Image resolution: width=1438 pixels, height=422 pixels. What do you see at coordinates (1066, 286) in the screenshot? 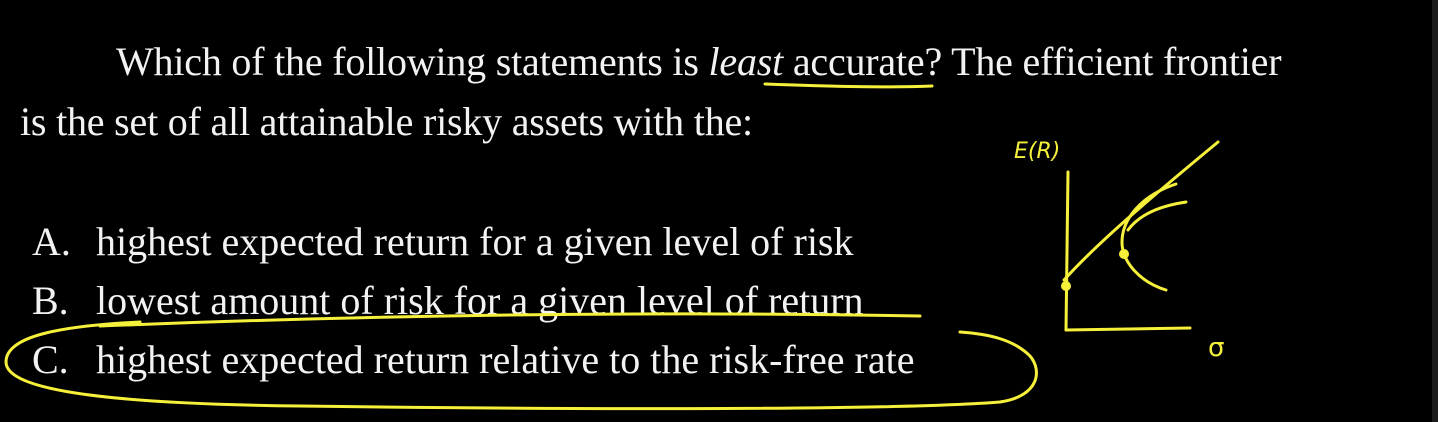
I see `risk-free-point` at bounding box center [1066, 286].